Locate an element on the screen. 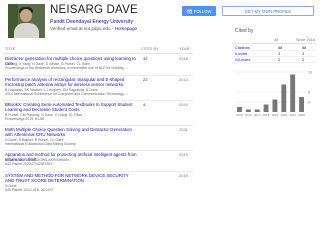 The width and height of the screenshot is (320, 240). avatar-head is located at coordinates (26, 15).